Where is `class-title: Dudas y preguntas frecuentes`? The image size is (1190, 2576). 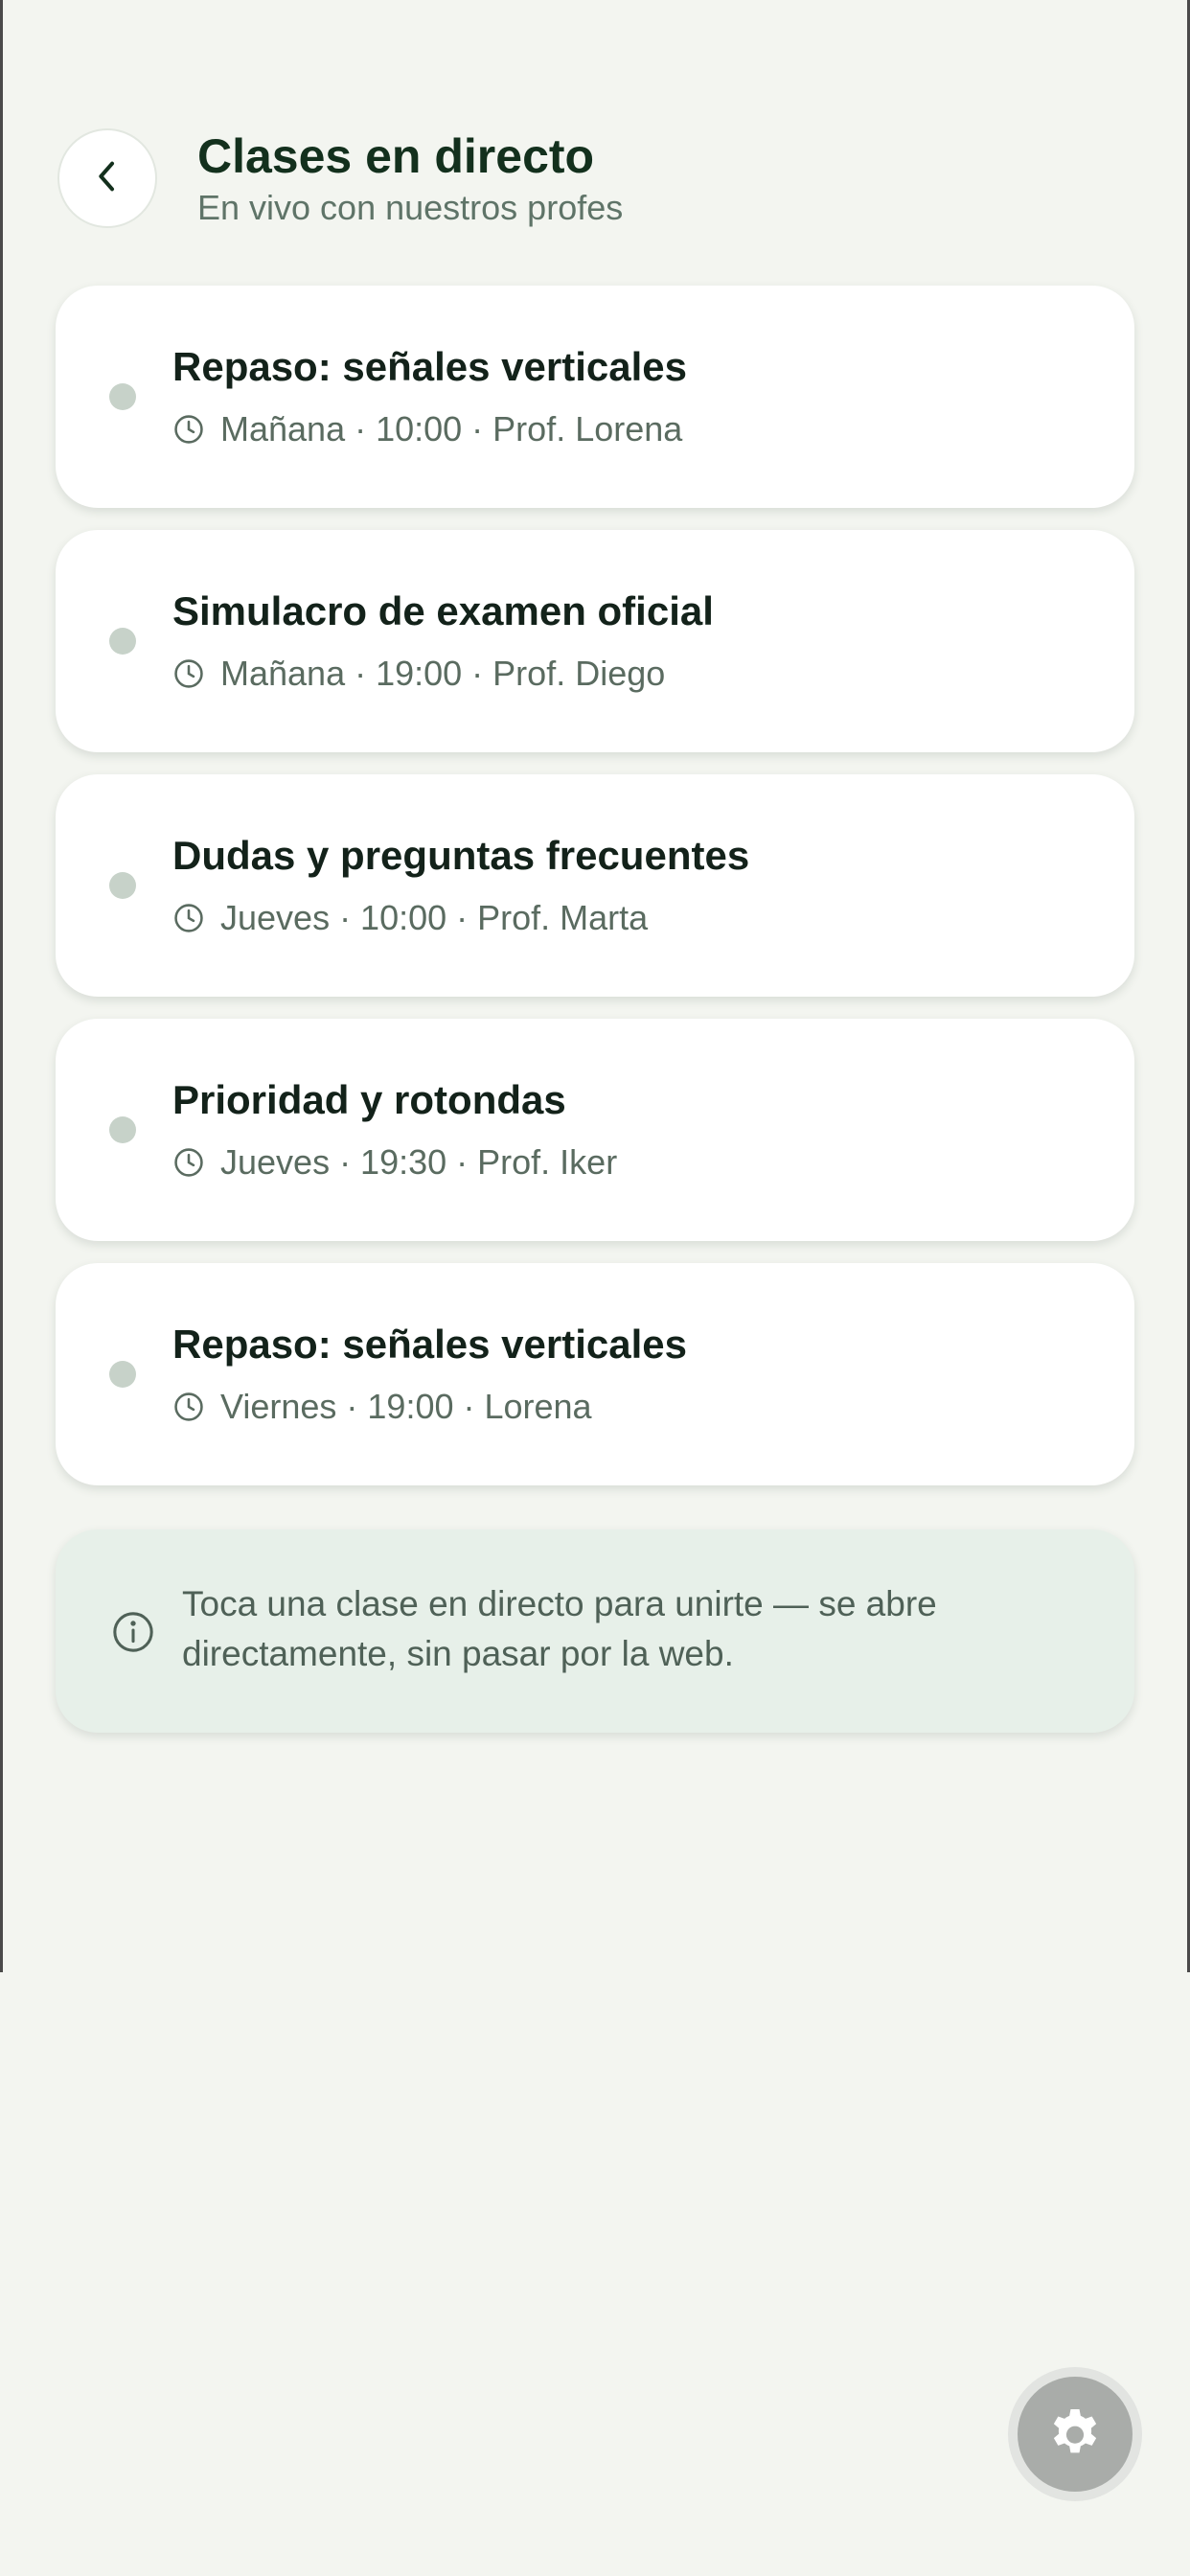
class-title: Dudas y preguntas frecuentes is located at coordinates (461, 855).